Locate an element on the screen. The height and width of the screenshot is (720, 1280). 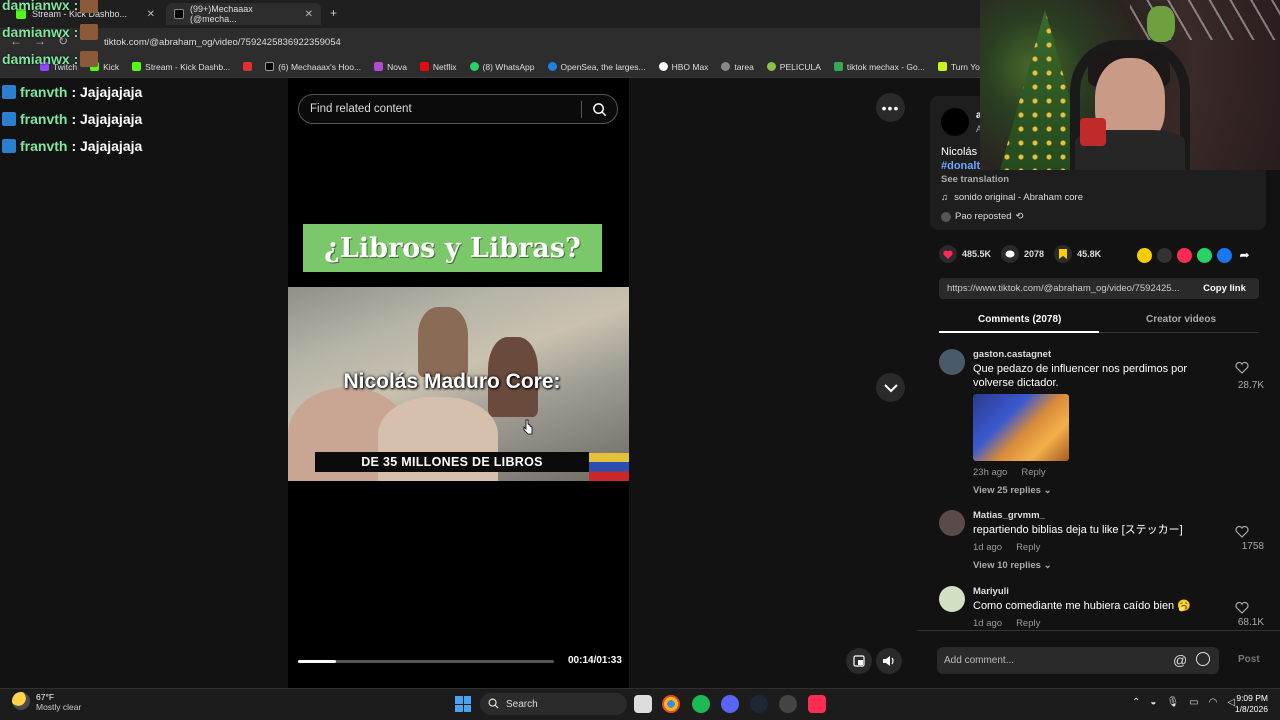
video-progress-bar is located at coordinates (426, 661).